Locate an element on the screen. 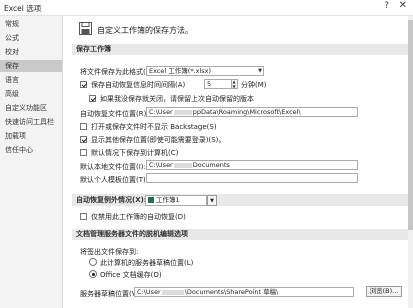  backstage-checkbox is located at coordinates (83, 126).